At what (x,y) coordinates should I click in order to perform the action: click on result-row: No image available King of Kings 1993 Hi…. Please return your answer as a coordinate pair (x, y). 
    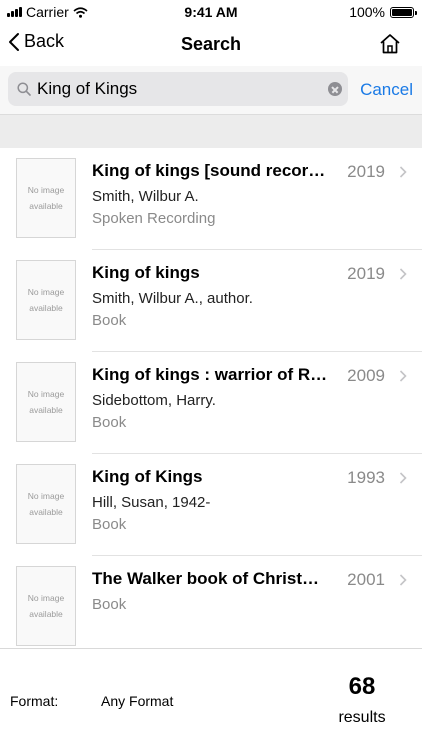
    Looking at the image, I should click on (211, 505).